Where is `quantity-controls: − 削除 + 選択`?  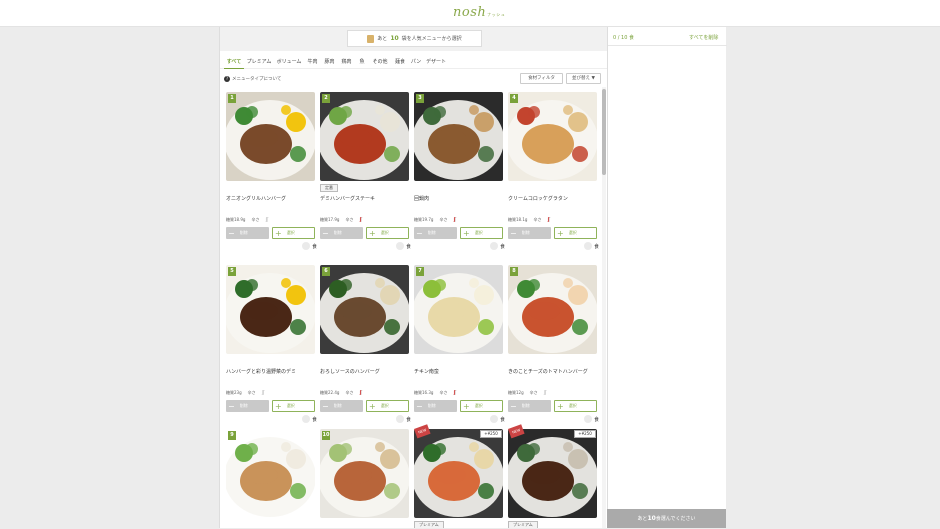 quantity-controls: − 削除 + 選択 is located at coordinates (364, 406).